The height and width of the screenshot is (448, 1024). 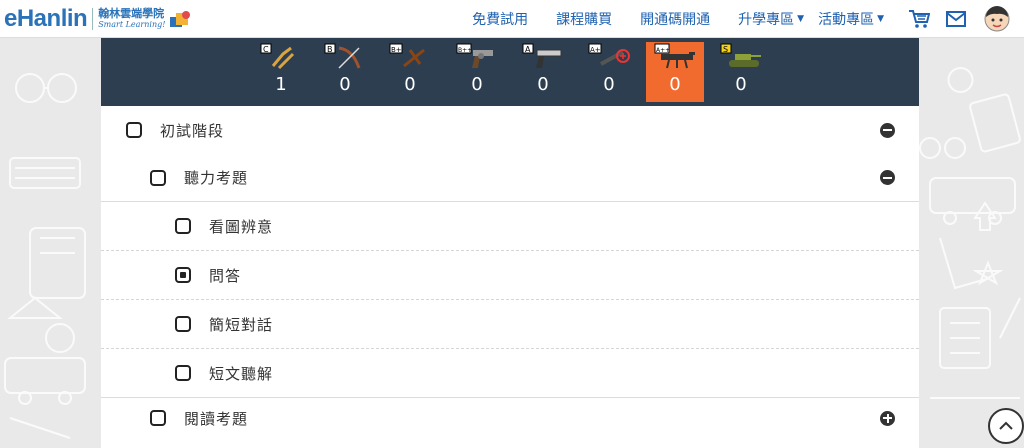 I want to click on nav-admission-zone: 升學專區 ▼, so click(x=771, y=19).